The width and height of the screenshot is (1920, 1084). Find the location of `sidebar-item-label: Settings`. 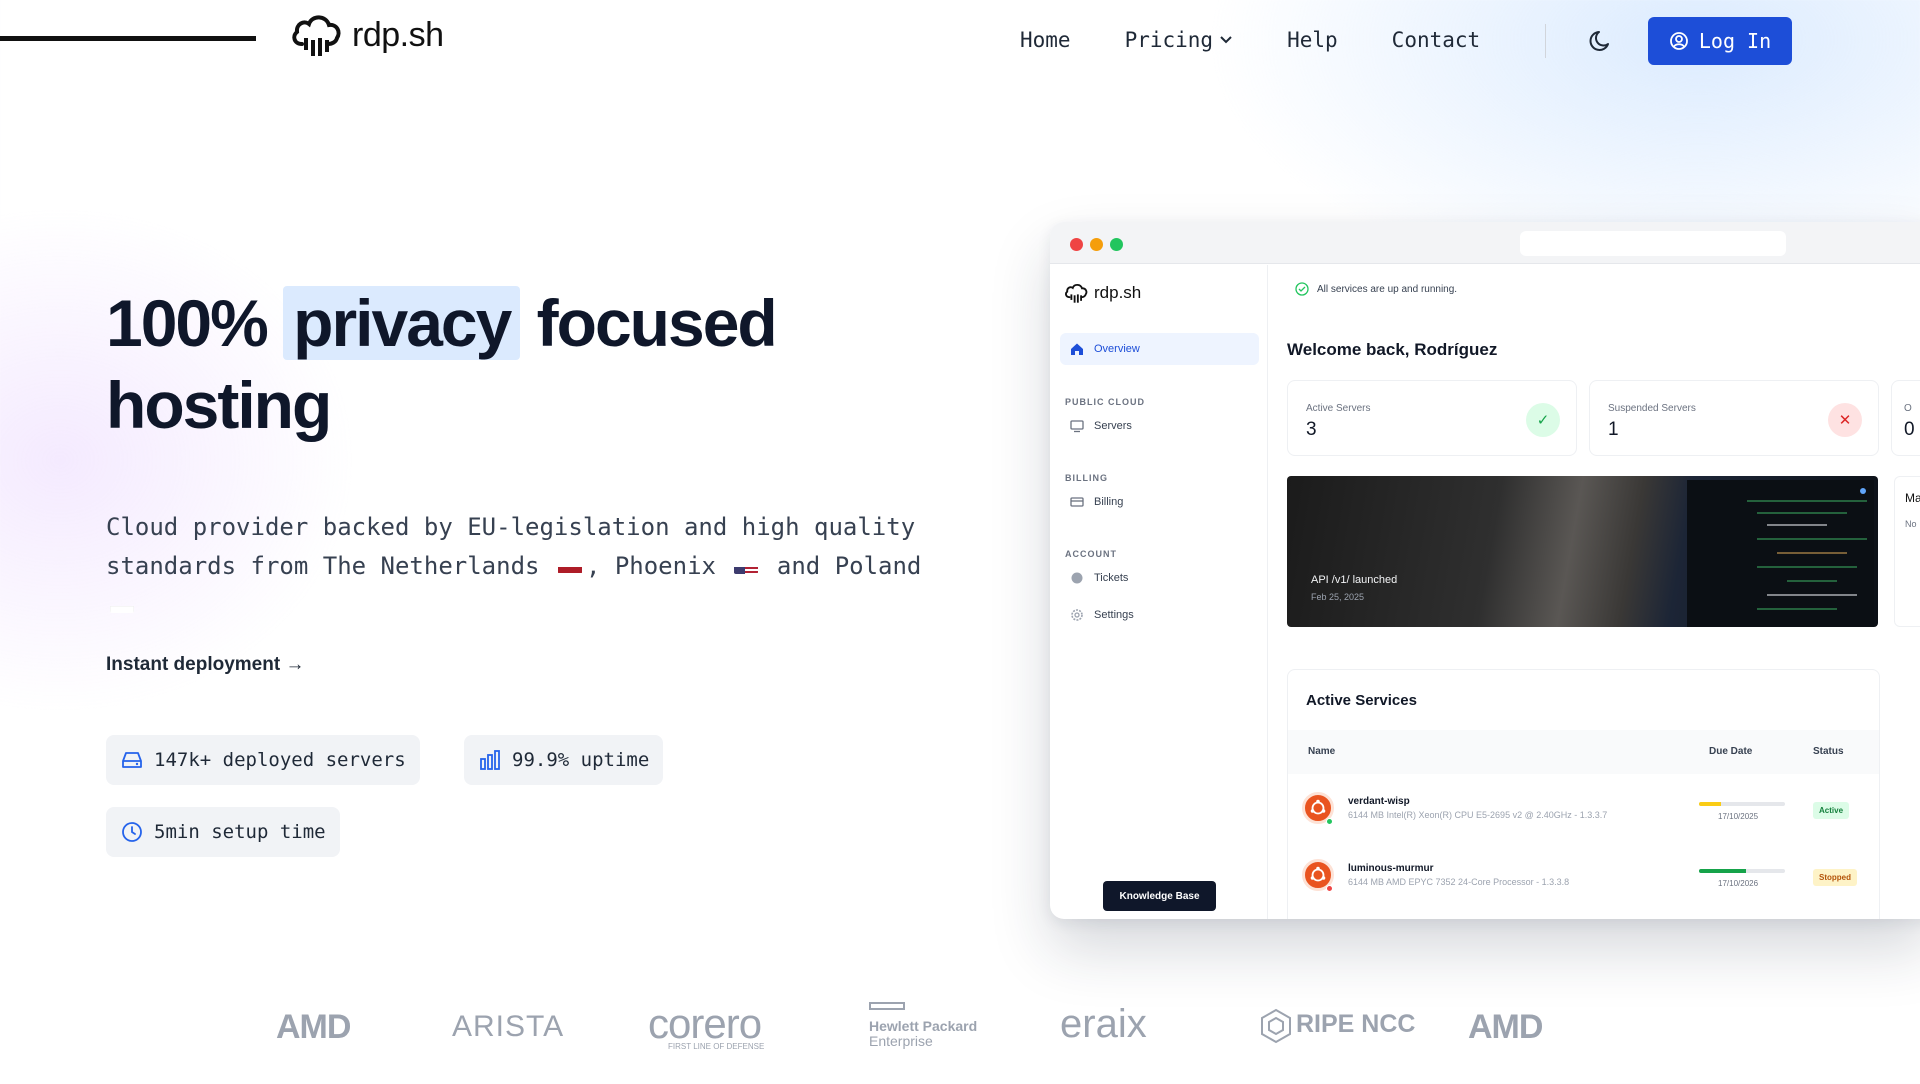

sidebar-item-label: Settings is located at coordinates (1114, 615).